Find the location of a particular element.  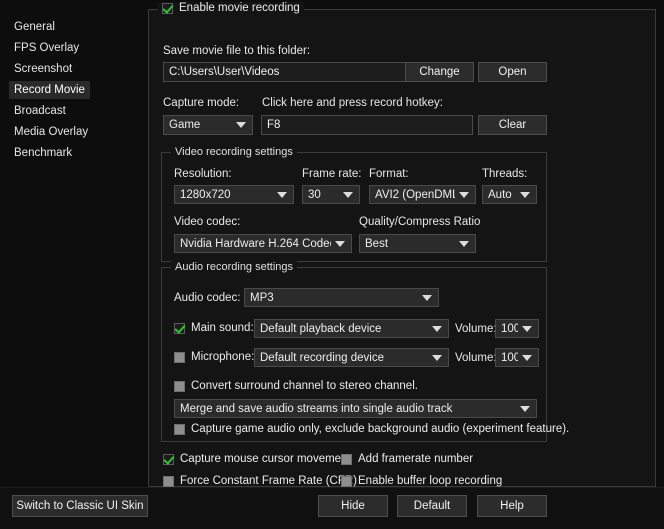

format-select: AVI2 (OpenDML) is located at coordinates (422, 194).